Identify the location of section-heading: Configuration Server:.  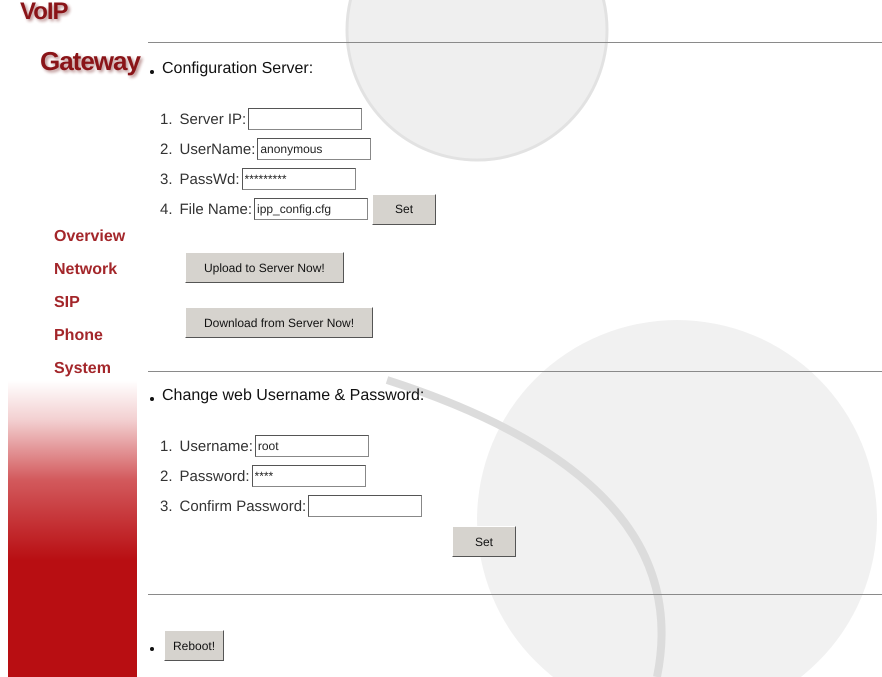
(238, 69).